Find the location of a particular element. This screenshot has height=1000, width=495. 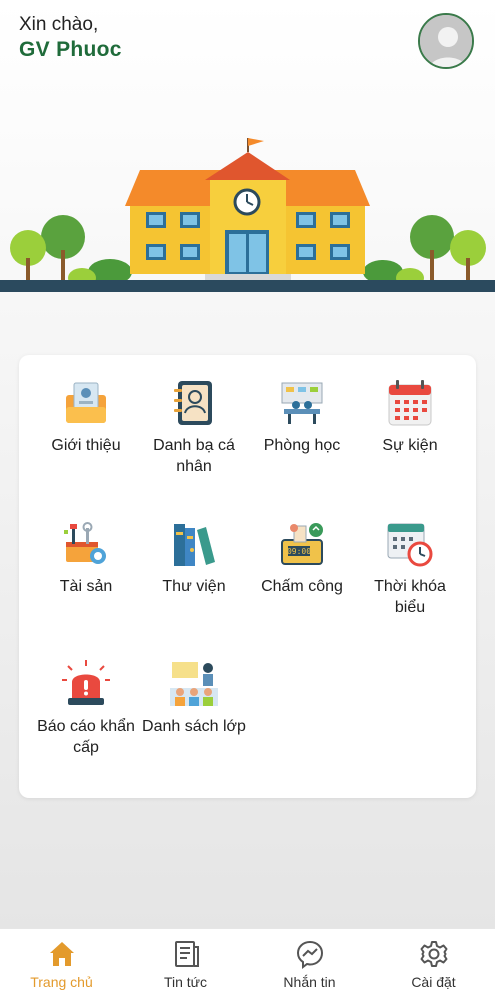

menu-item-label: Danh sách lớp is located at coordinates (194, 726).